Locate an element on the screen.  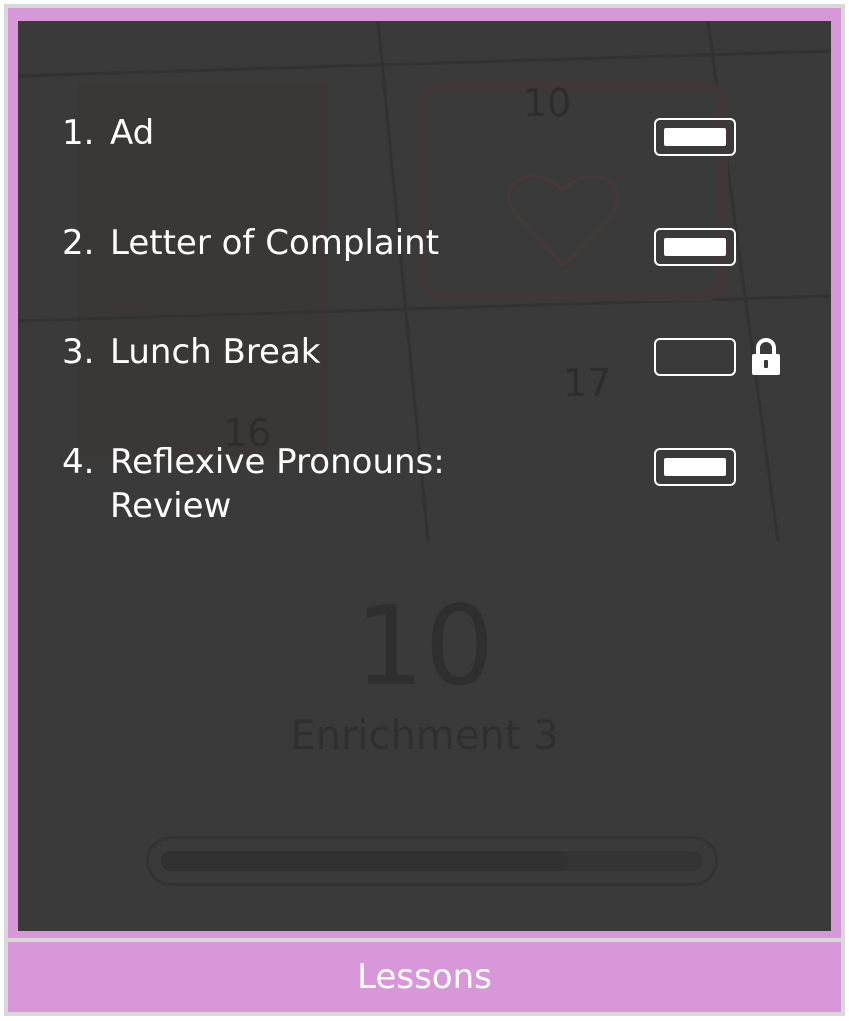
lesson-item-1: 1. Ad is located at coordinates (301, 133).